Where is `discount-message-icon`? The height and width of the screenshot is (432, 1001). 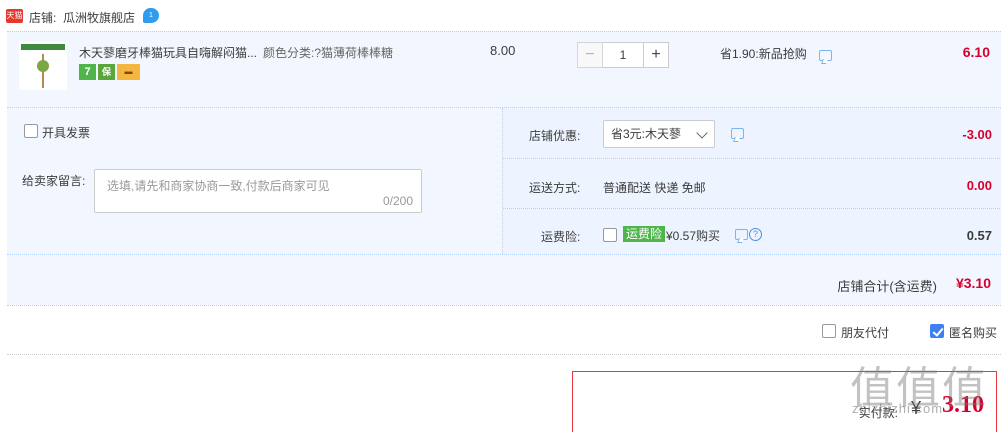
discount-message-icon is located at coordinates (737, 133).